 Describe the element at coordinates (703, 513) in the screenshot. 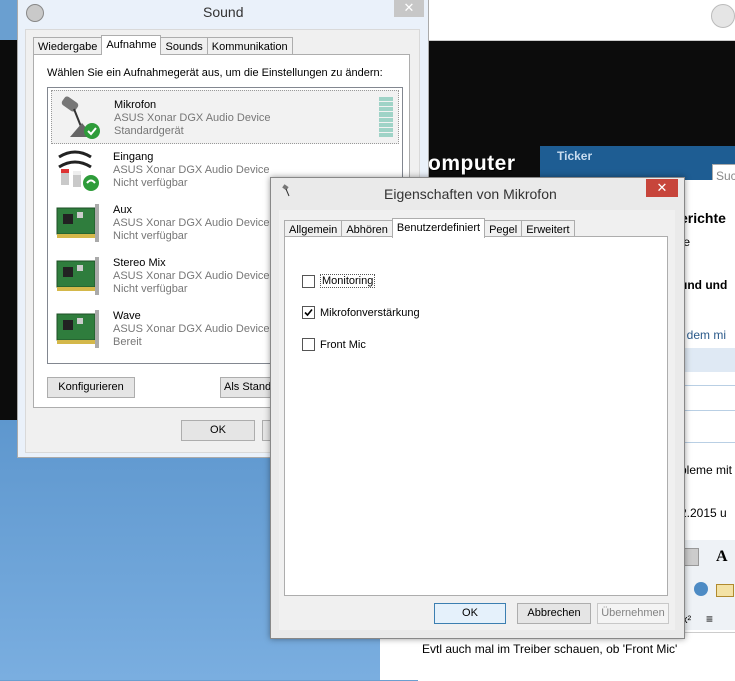

I see `site-date: 2.2015 u` at that location.